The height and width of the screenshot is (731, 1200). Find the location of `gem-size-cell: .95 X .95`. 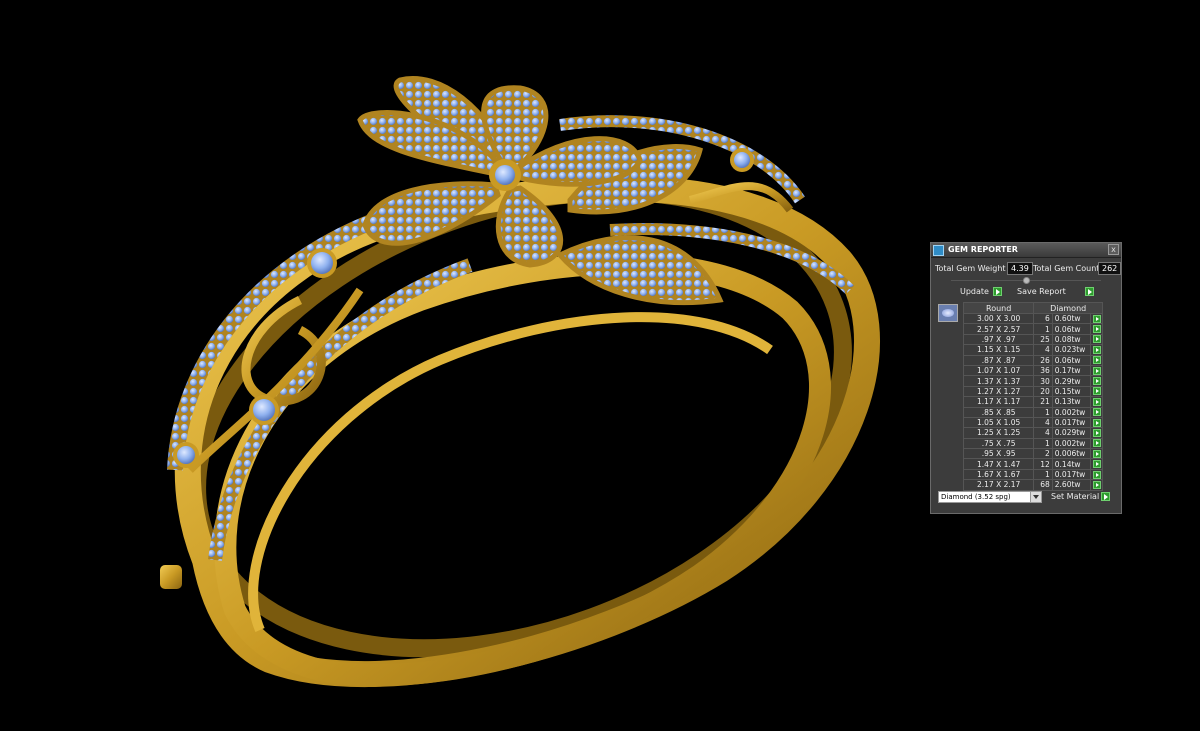

gem-size-cell: .95 X .95 is located at coordinates (998, 454).